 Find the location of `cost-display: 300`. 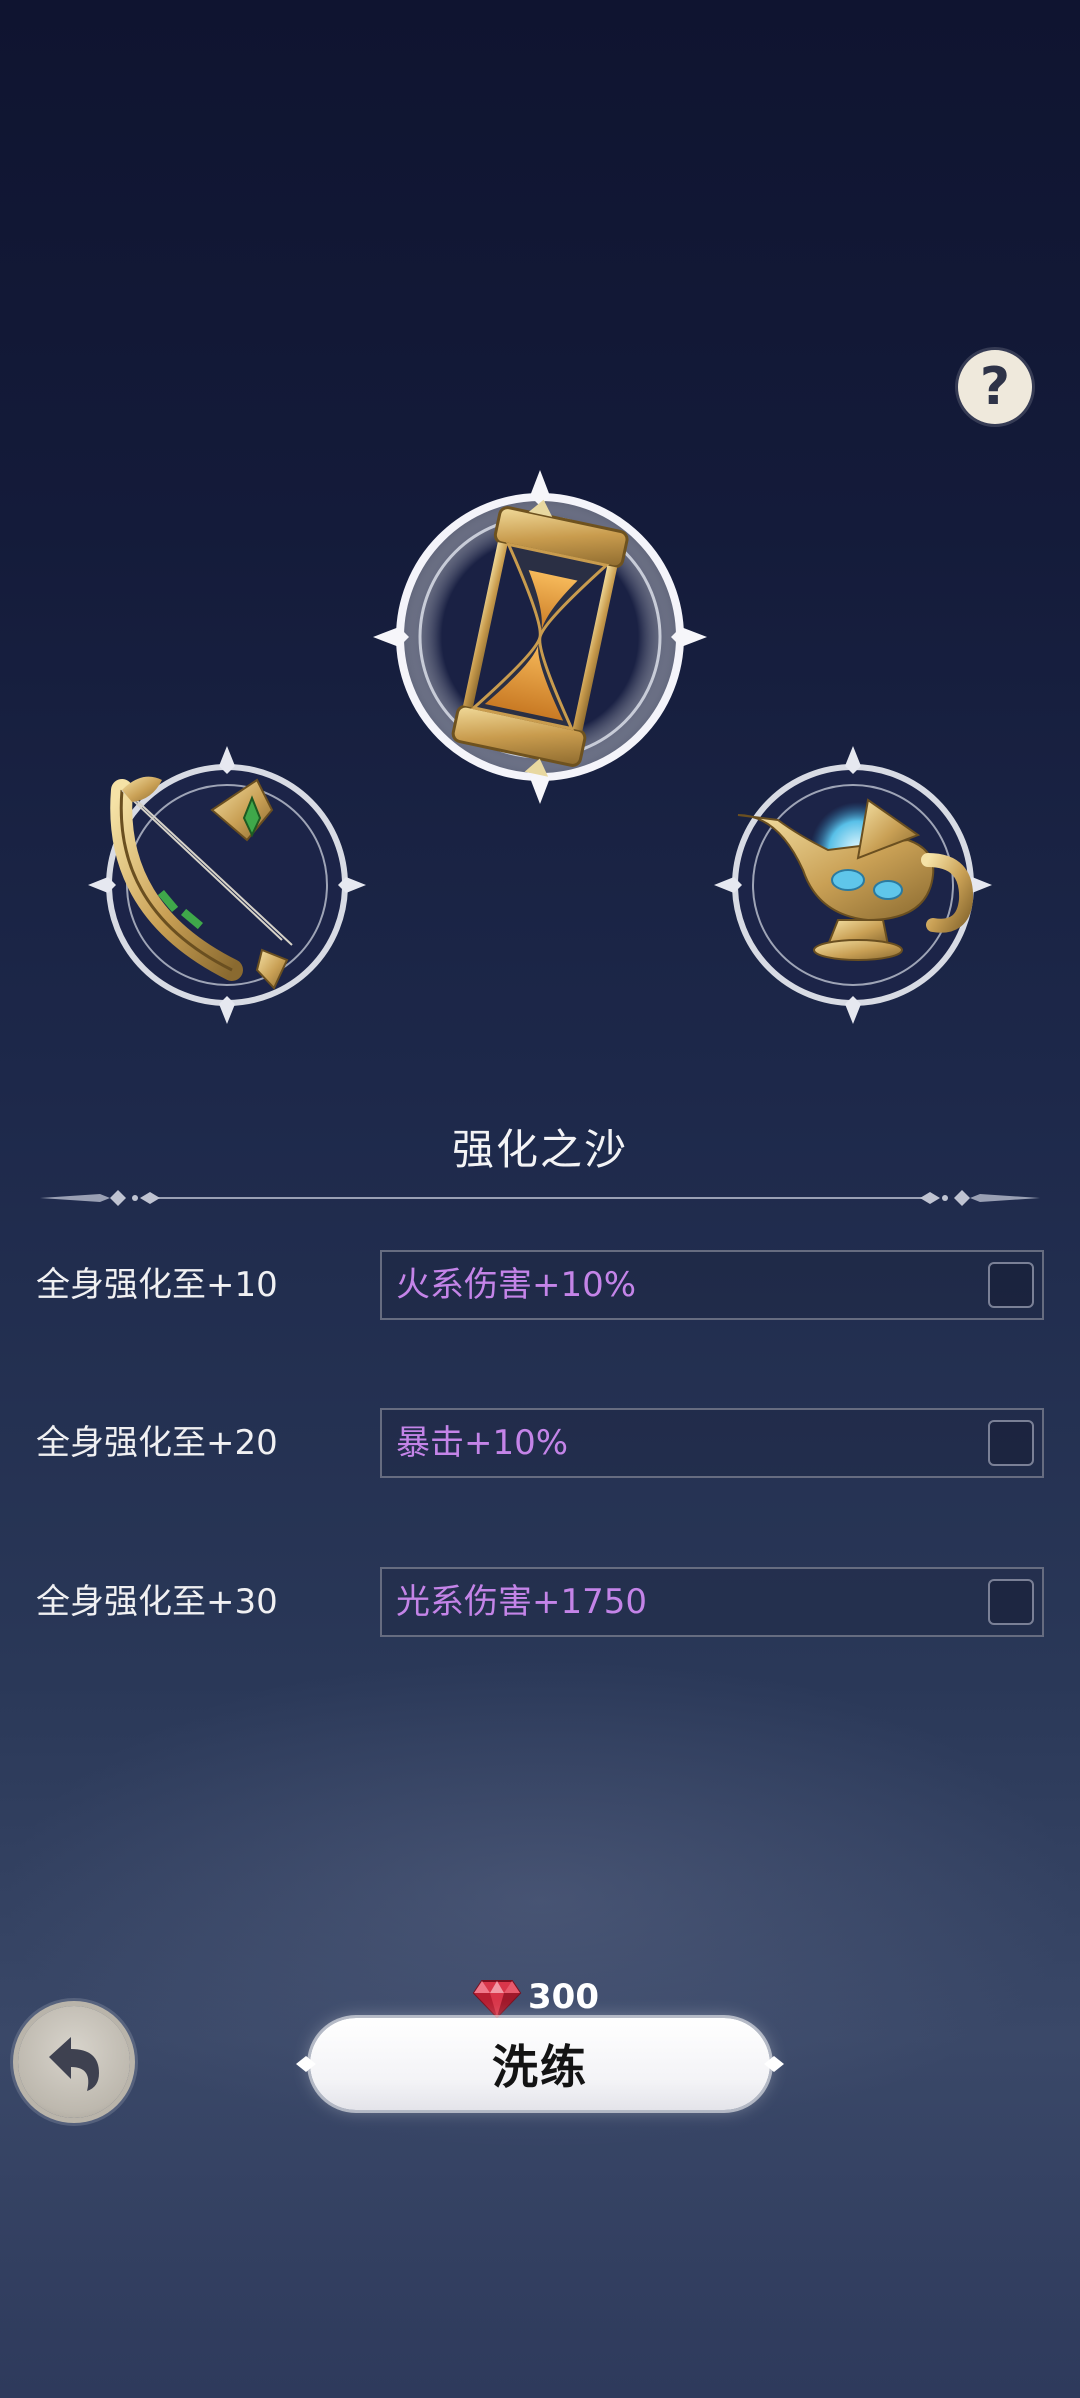

cost-display: 300 is located at coordinates (535, 1997).